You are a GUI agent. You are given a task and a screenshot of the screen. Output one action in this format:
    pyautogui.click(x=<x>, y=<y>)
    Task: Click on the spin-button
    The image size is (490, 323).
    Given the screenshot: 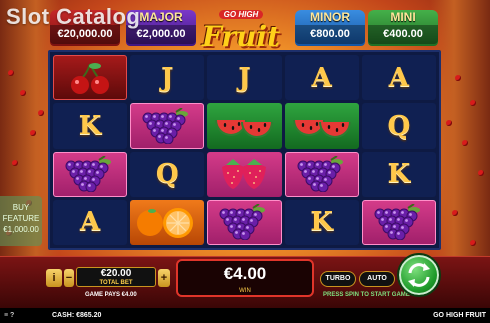 What is the action you would take?
    pyautogui.click(x=419, y=275)
    